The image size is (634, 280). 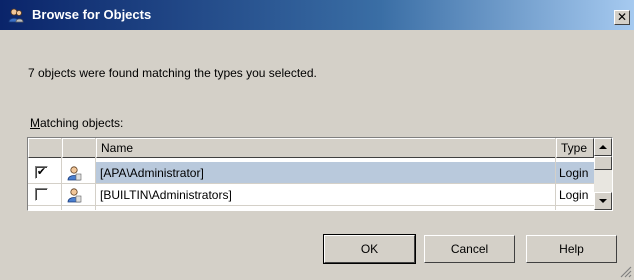 I want to click on list-item: [BUILTIN\Administrators] Login, so click(x=311, y=195).